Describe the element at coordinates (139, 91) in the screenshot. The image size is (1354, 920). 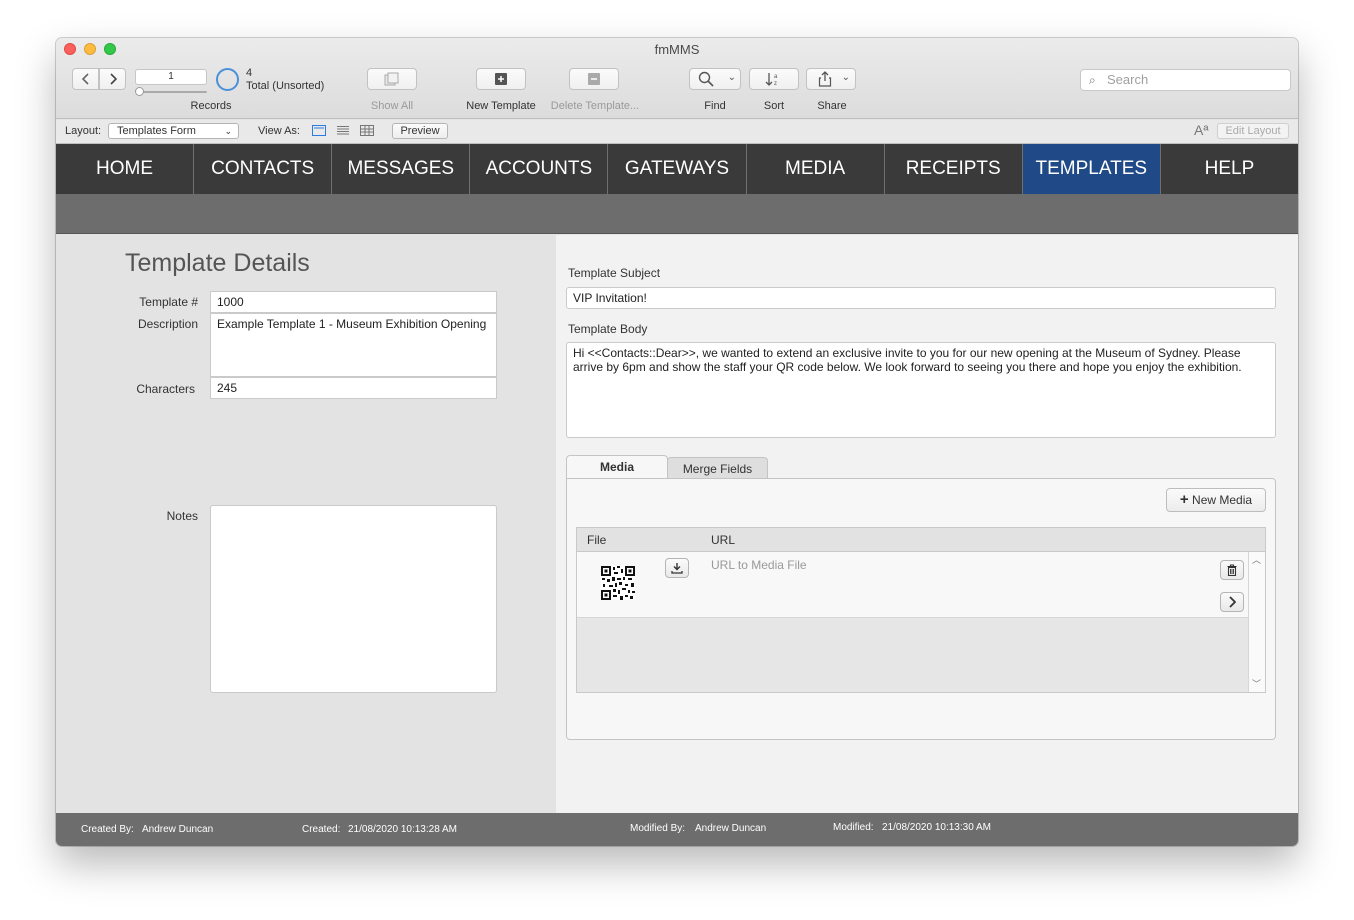
I see `record-slider-handle` at that location.